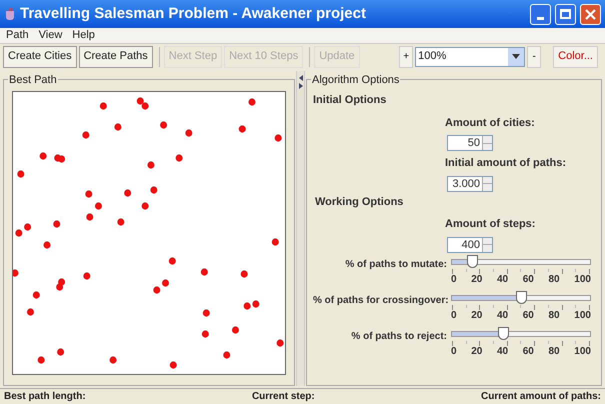 This screenshot has height=404, width=605. What do you see at coordinates (17, 35) in the screenshot?
I see `menu-item: Path` at bounding box center [17, 35].